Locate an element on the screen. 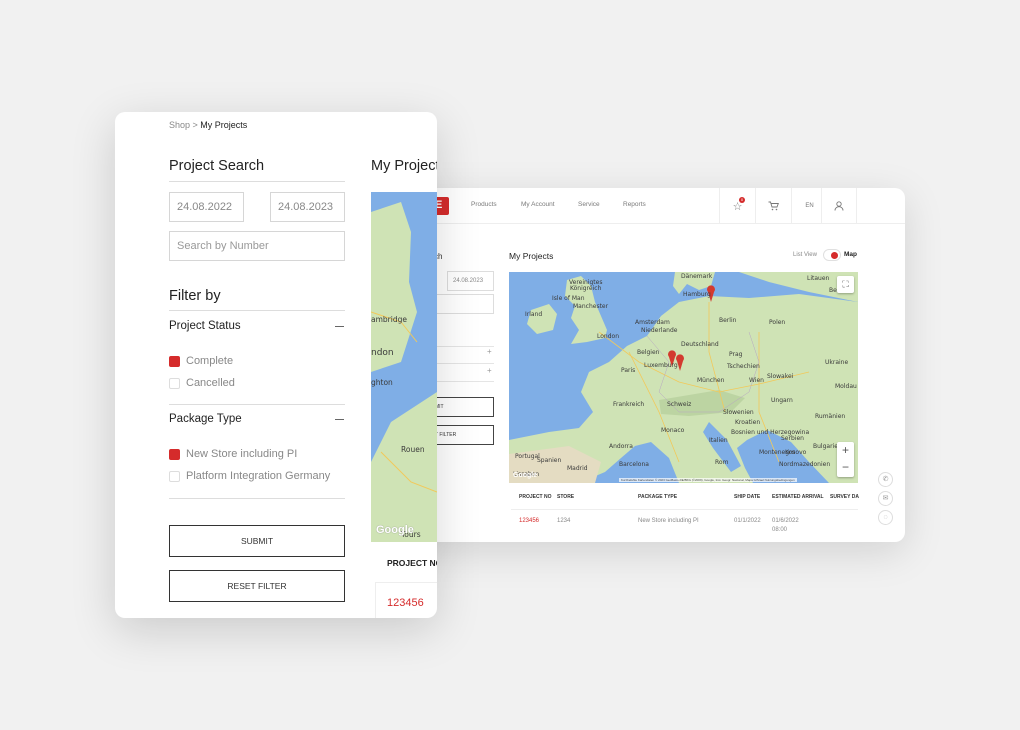 This screenshot has height=730, width=1020. zoom-in-button: + is located at coordinates (845, 450).